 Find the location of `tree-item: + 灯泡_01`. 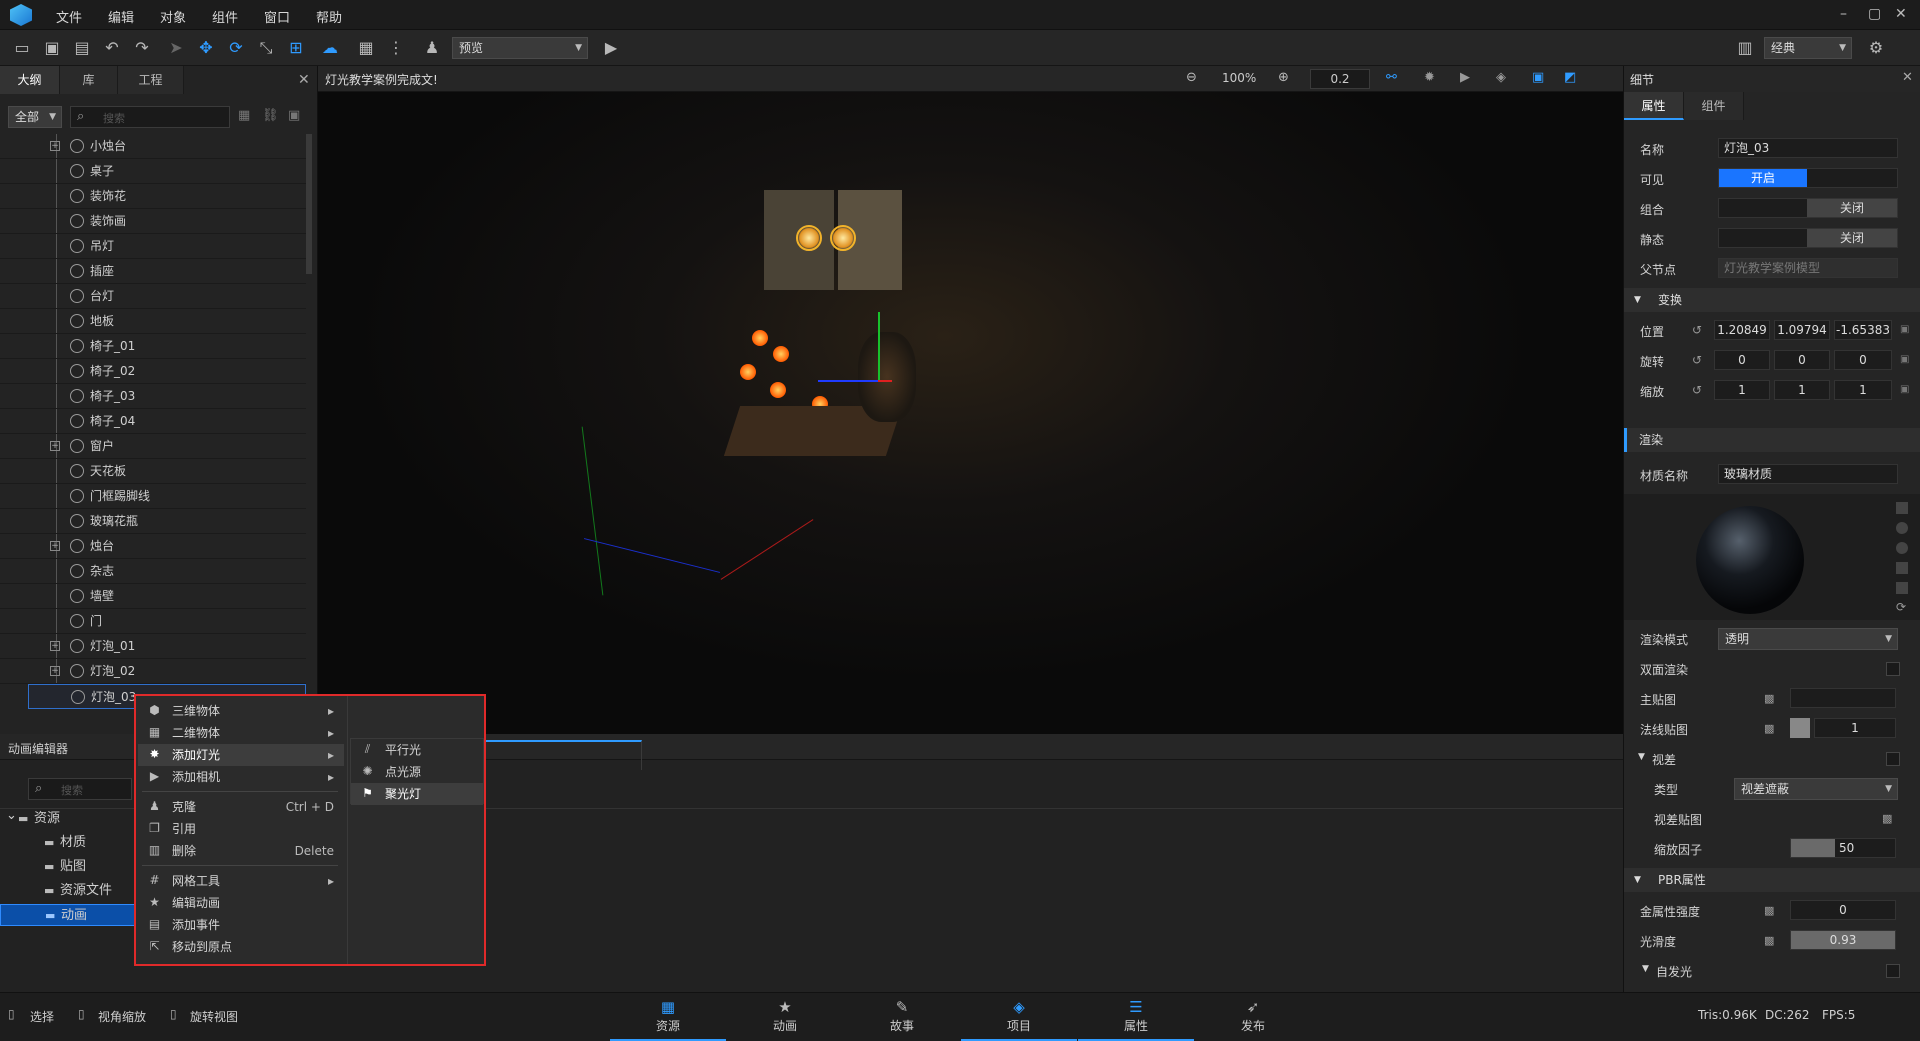

tree-item: + 灯泡_01 is located at coordinates (153, 646).